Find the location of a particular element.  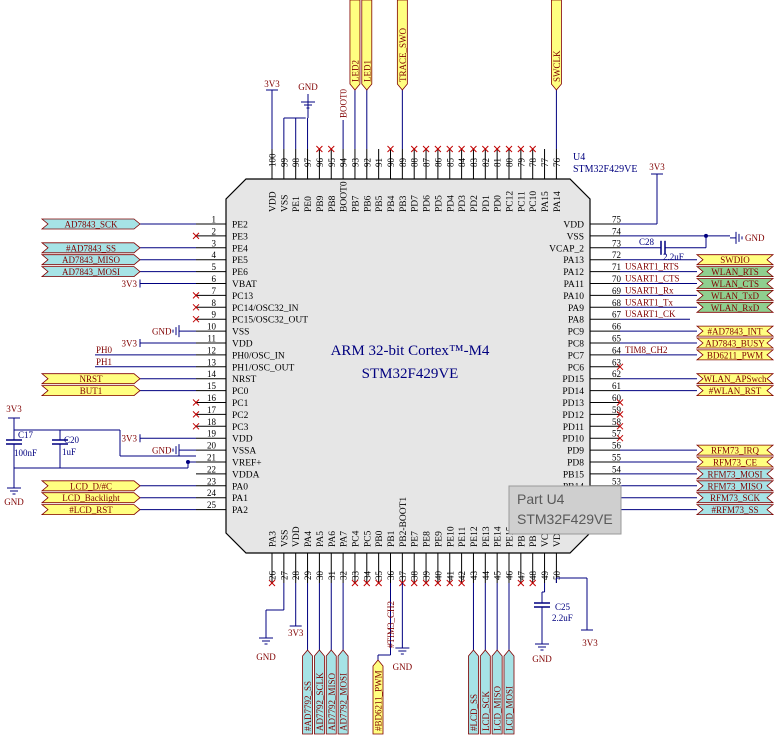

right-net-text-69: USART1_Rx is located at coordinates (649, 290).